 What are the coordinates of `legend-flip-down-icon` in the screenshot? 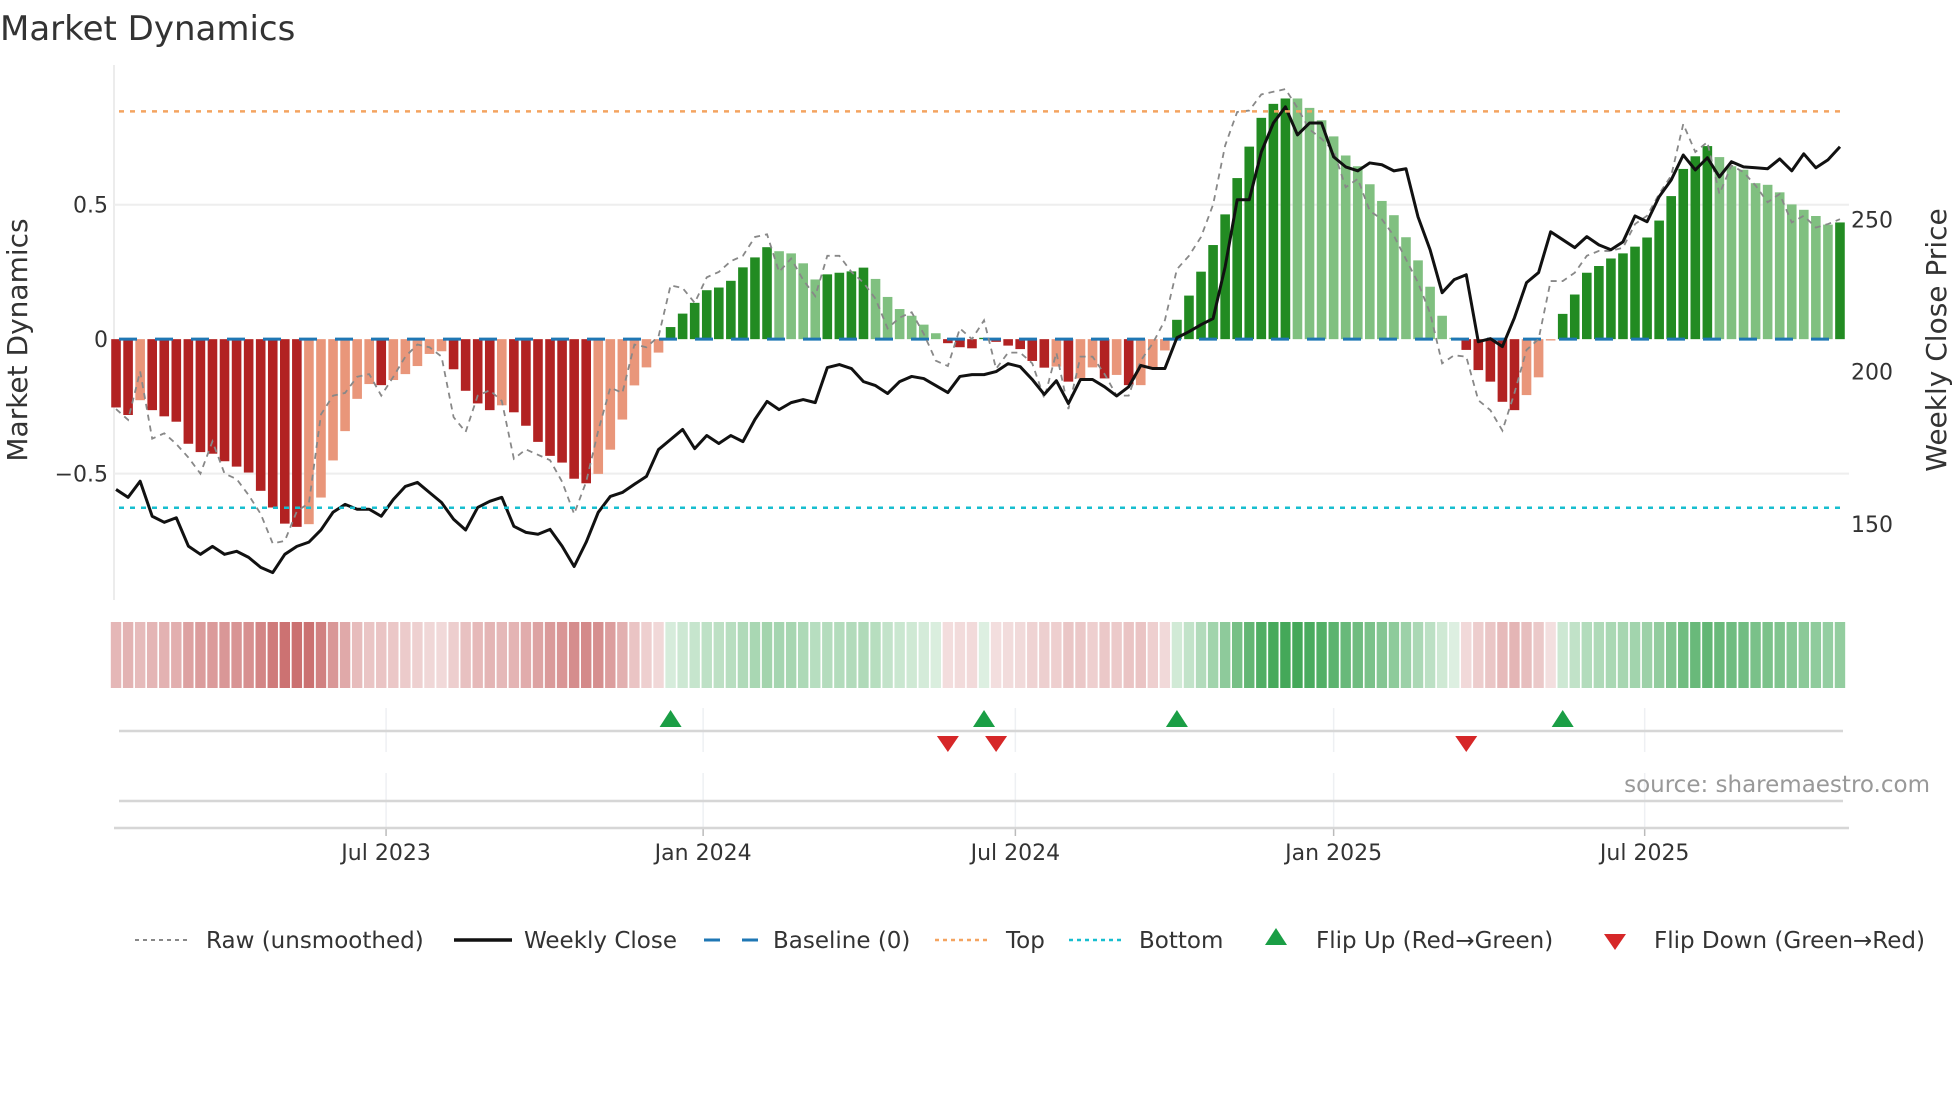 It's located at (1615, 942).